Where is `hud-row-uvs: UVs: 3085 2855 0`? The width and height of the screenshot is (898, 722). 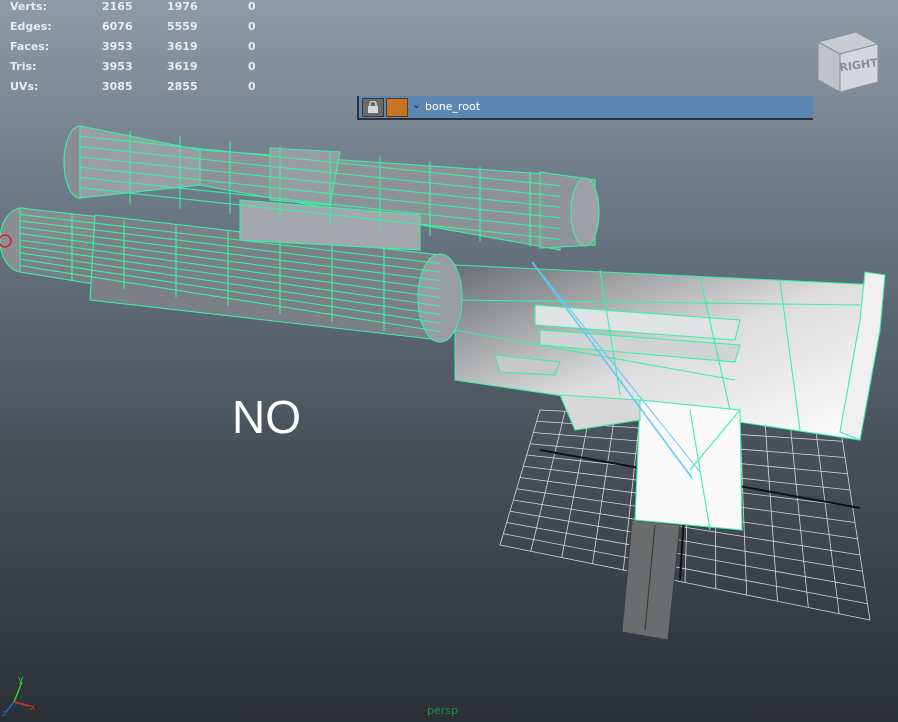 hud-row-uvs: UVs: 3085 2855 0 is located at coordinates (140, 90).